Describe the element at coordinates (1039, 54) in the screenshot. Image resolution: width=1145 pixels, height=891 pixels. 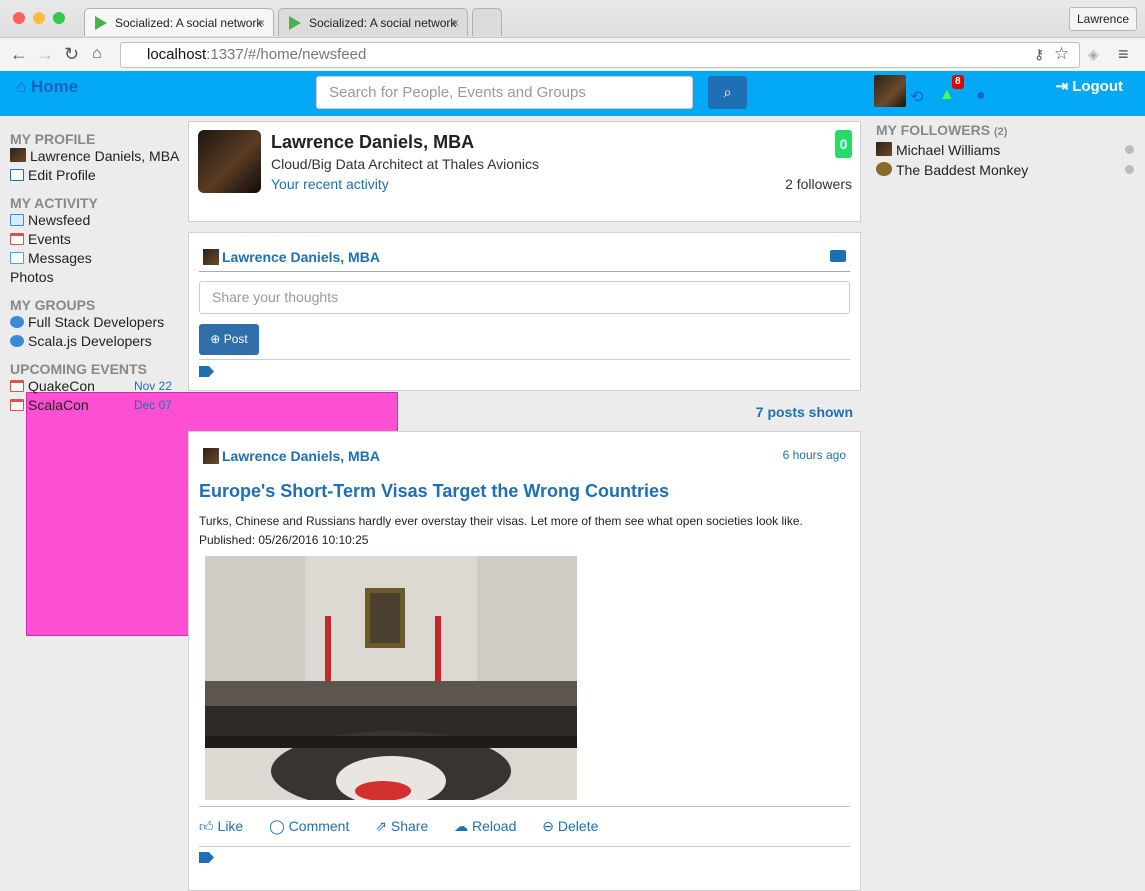
I see `key-icon: ⚷` at that location.